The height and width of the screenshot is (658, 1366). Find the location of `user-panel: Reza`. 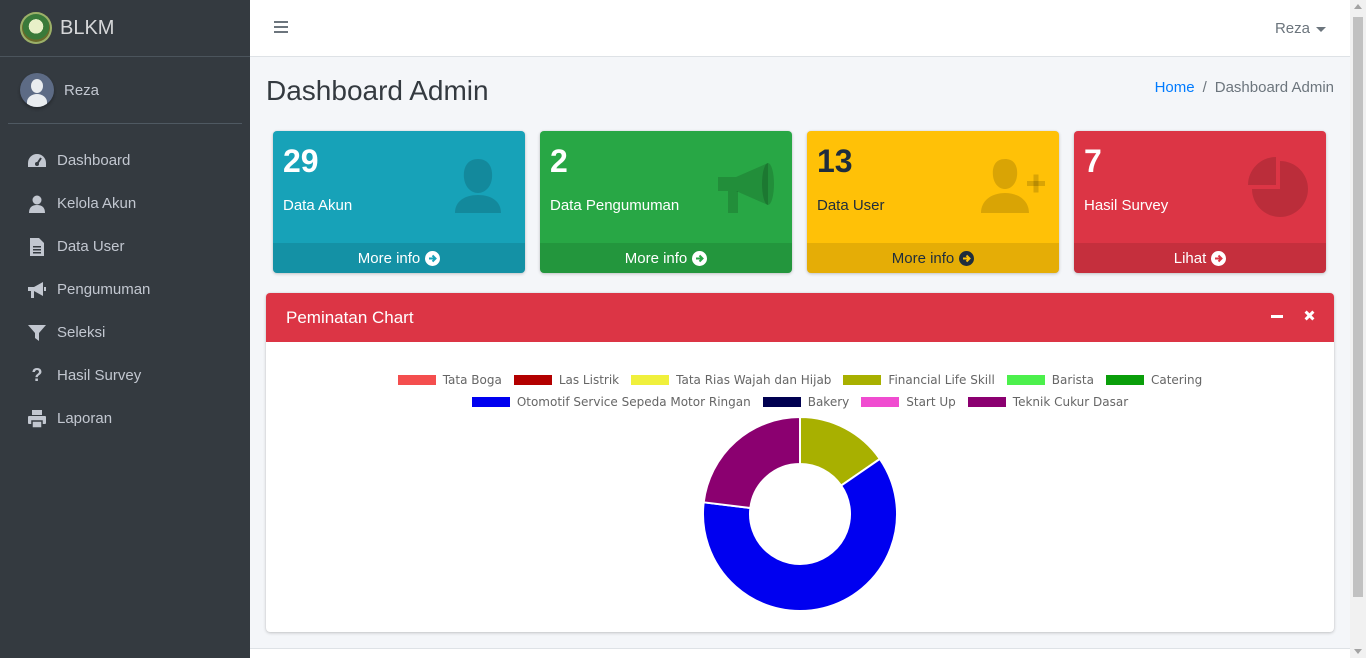

user-panel: Reza is located at coordinates (125, 90).